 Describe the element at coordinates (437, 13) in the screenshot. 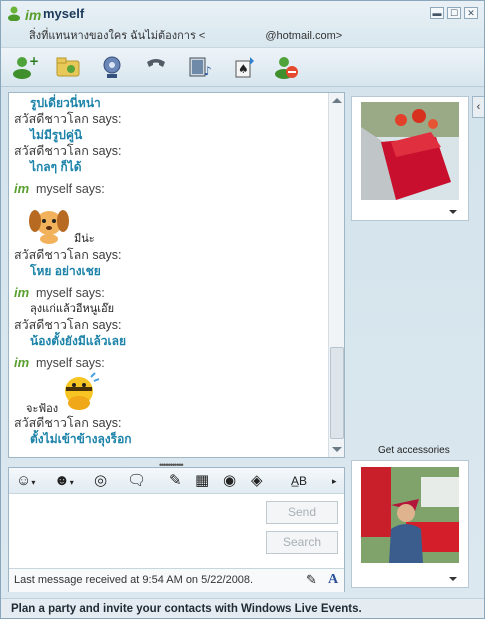

I see `minimize-button: ▬` at that location.